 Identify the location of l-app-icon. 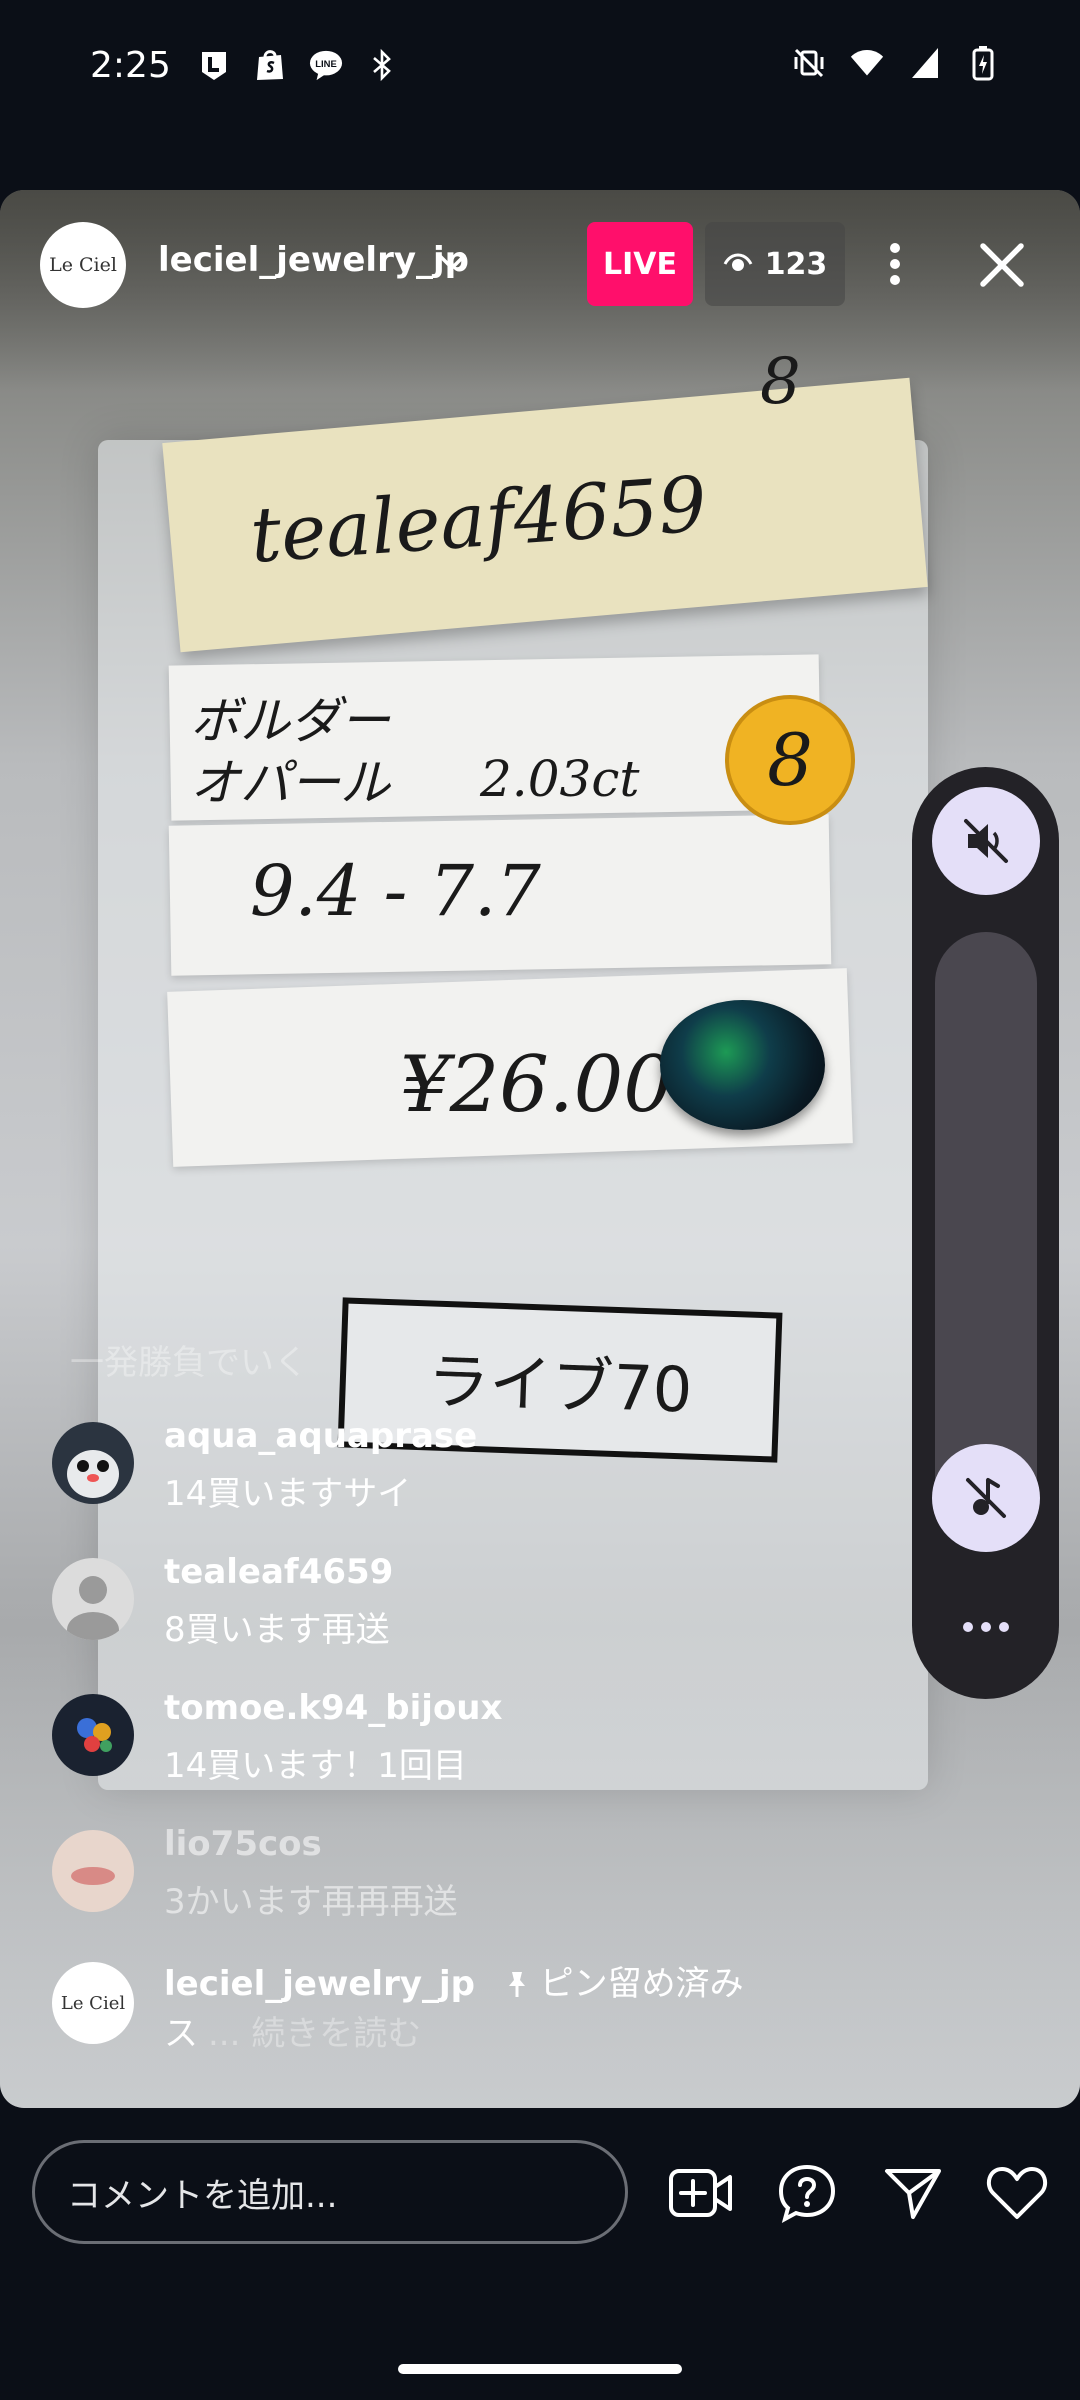
(214, 65).